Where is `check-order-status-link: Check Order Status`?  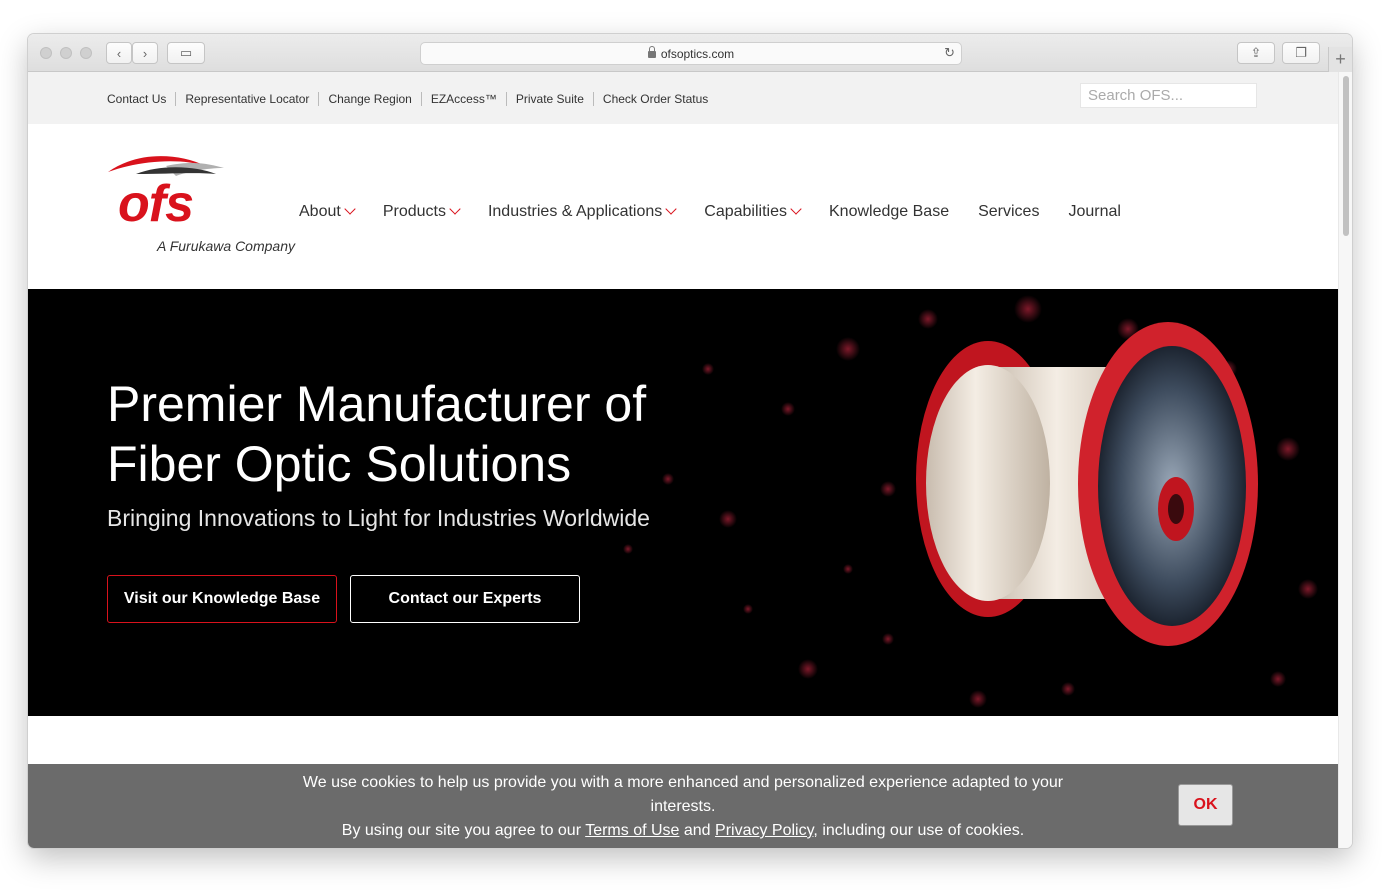 check-order-status-link: Check Order Status is located at coordinates (654, 99).